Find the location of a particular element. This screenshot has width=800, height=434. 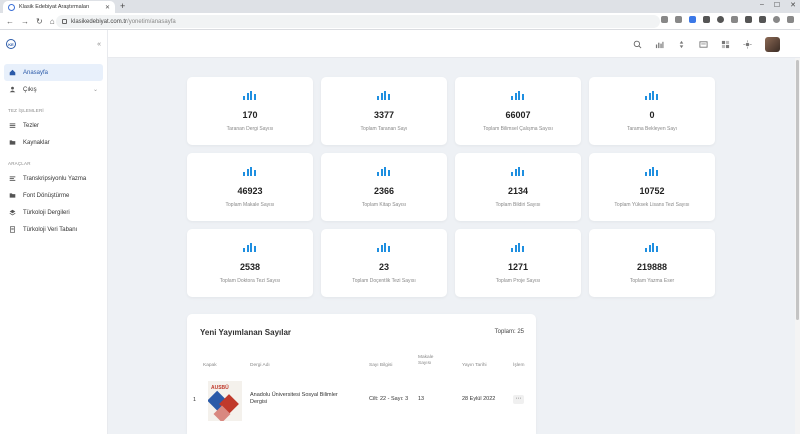

forward-icon: → is located at coordinates (25, 21).